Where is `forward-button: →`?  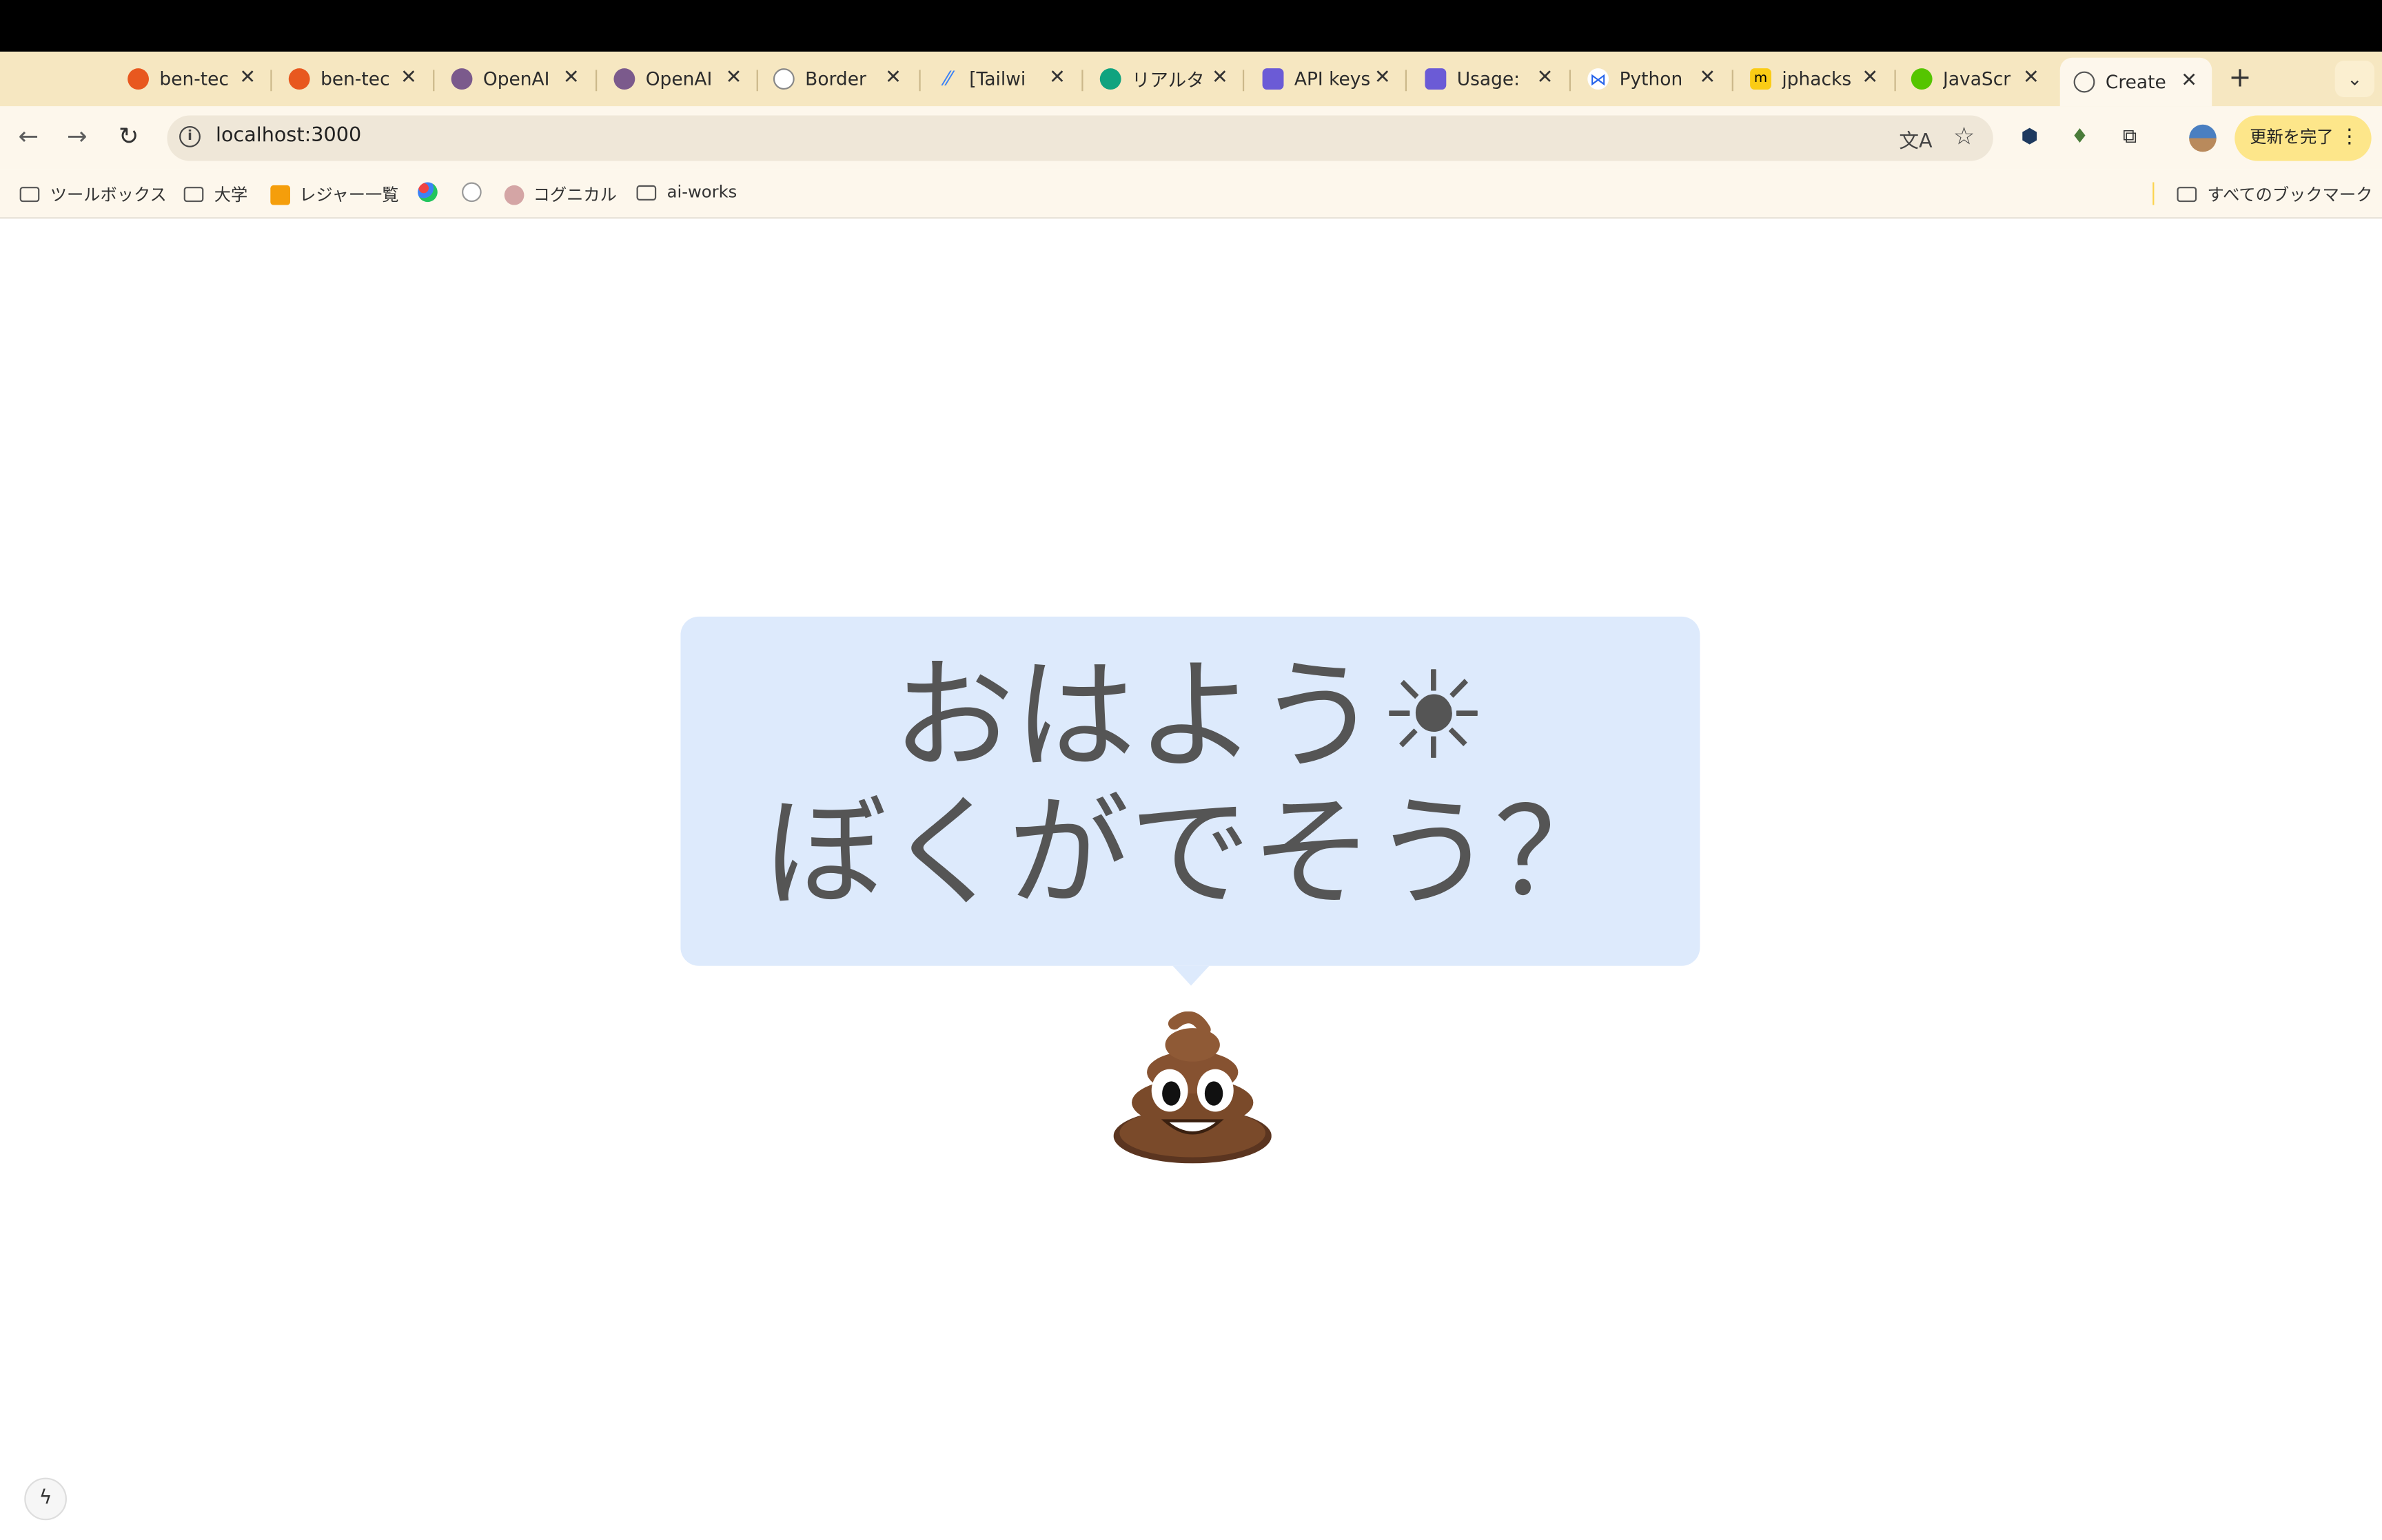
forward-button: → is located at coordinates (77, 135).